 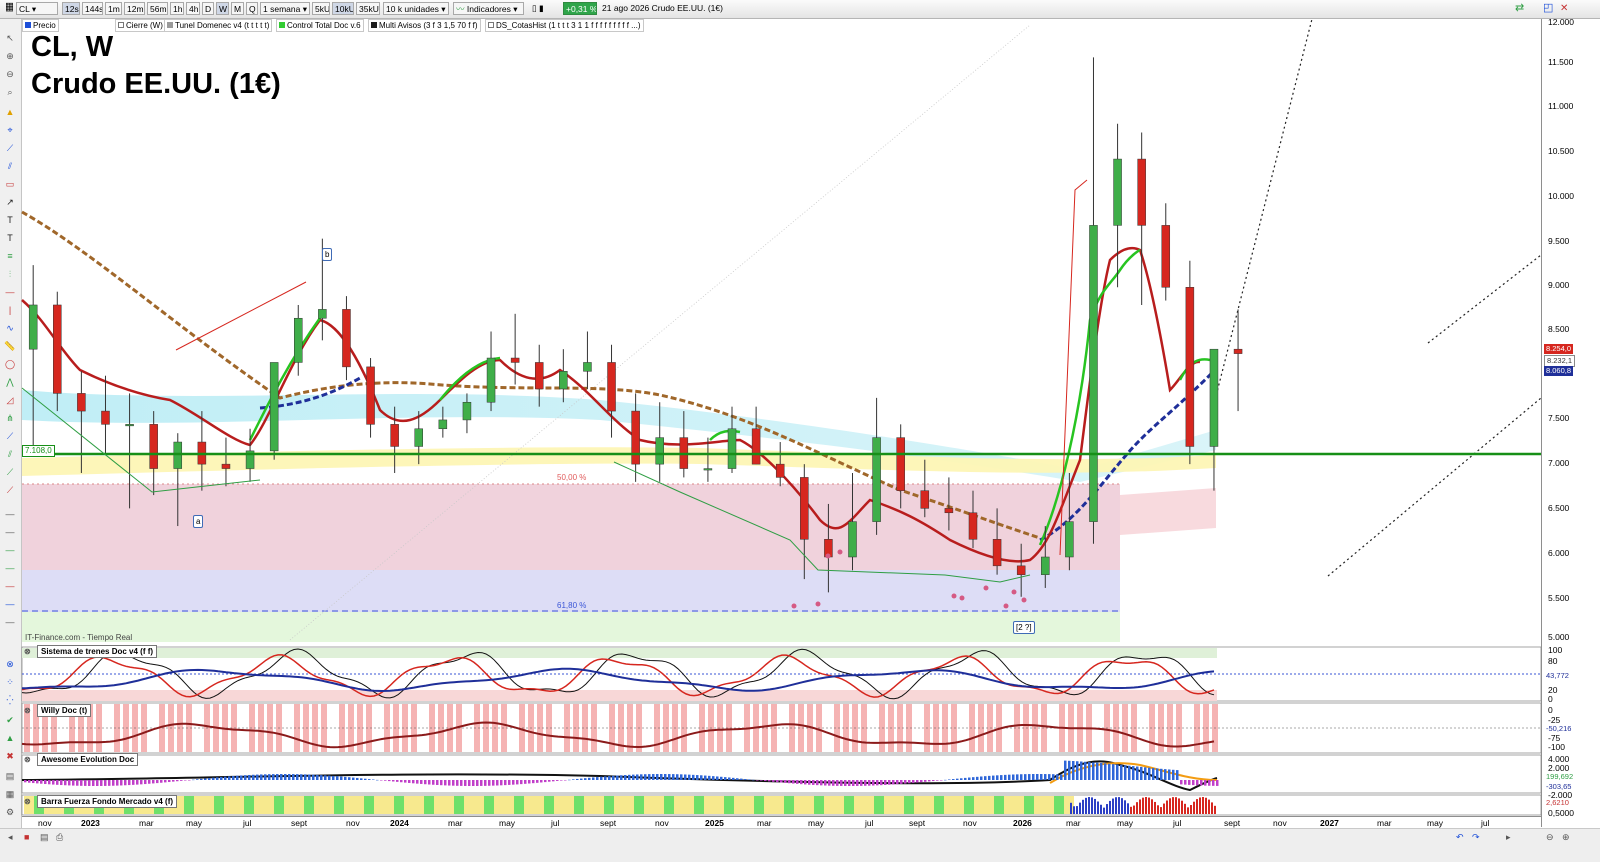 What do you see at coordinates (1557, 747) in the screenshot?
I see `sub-tick: -100` at bounding box center [1557, 747].